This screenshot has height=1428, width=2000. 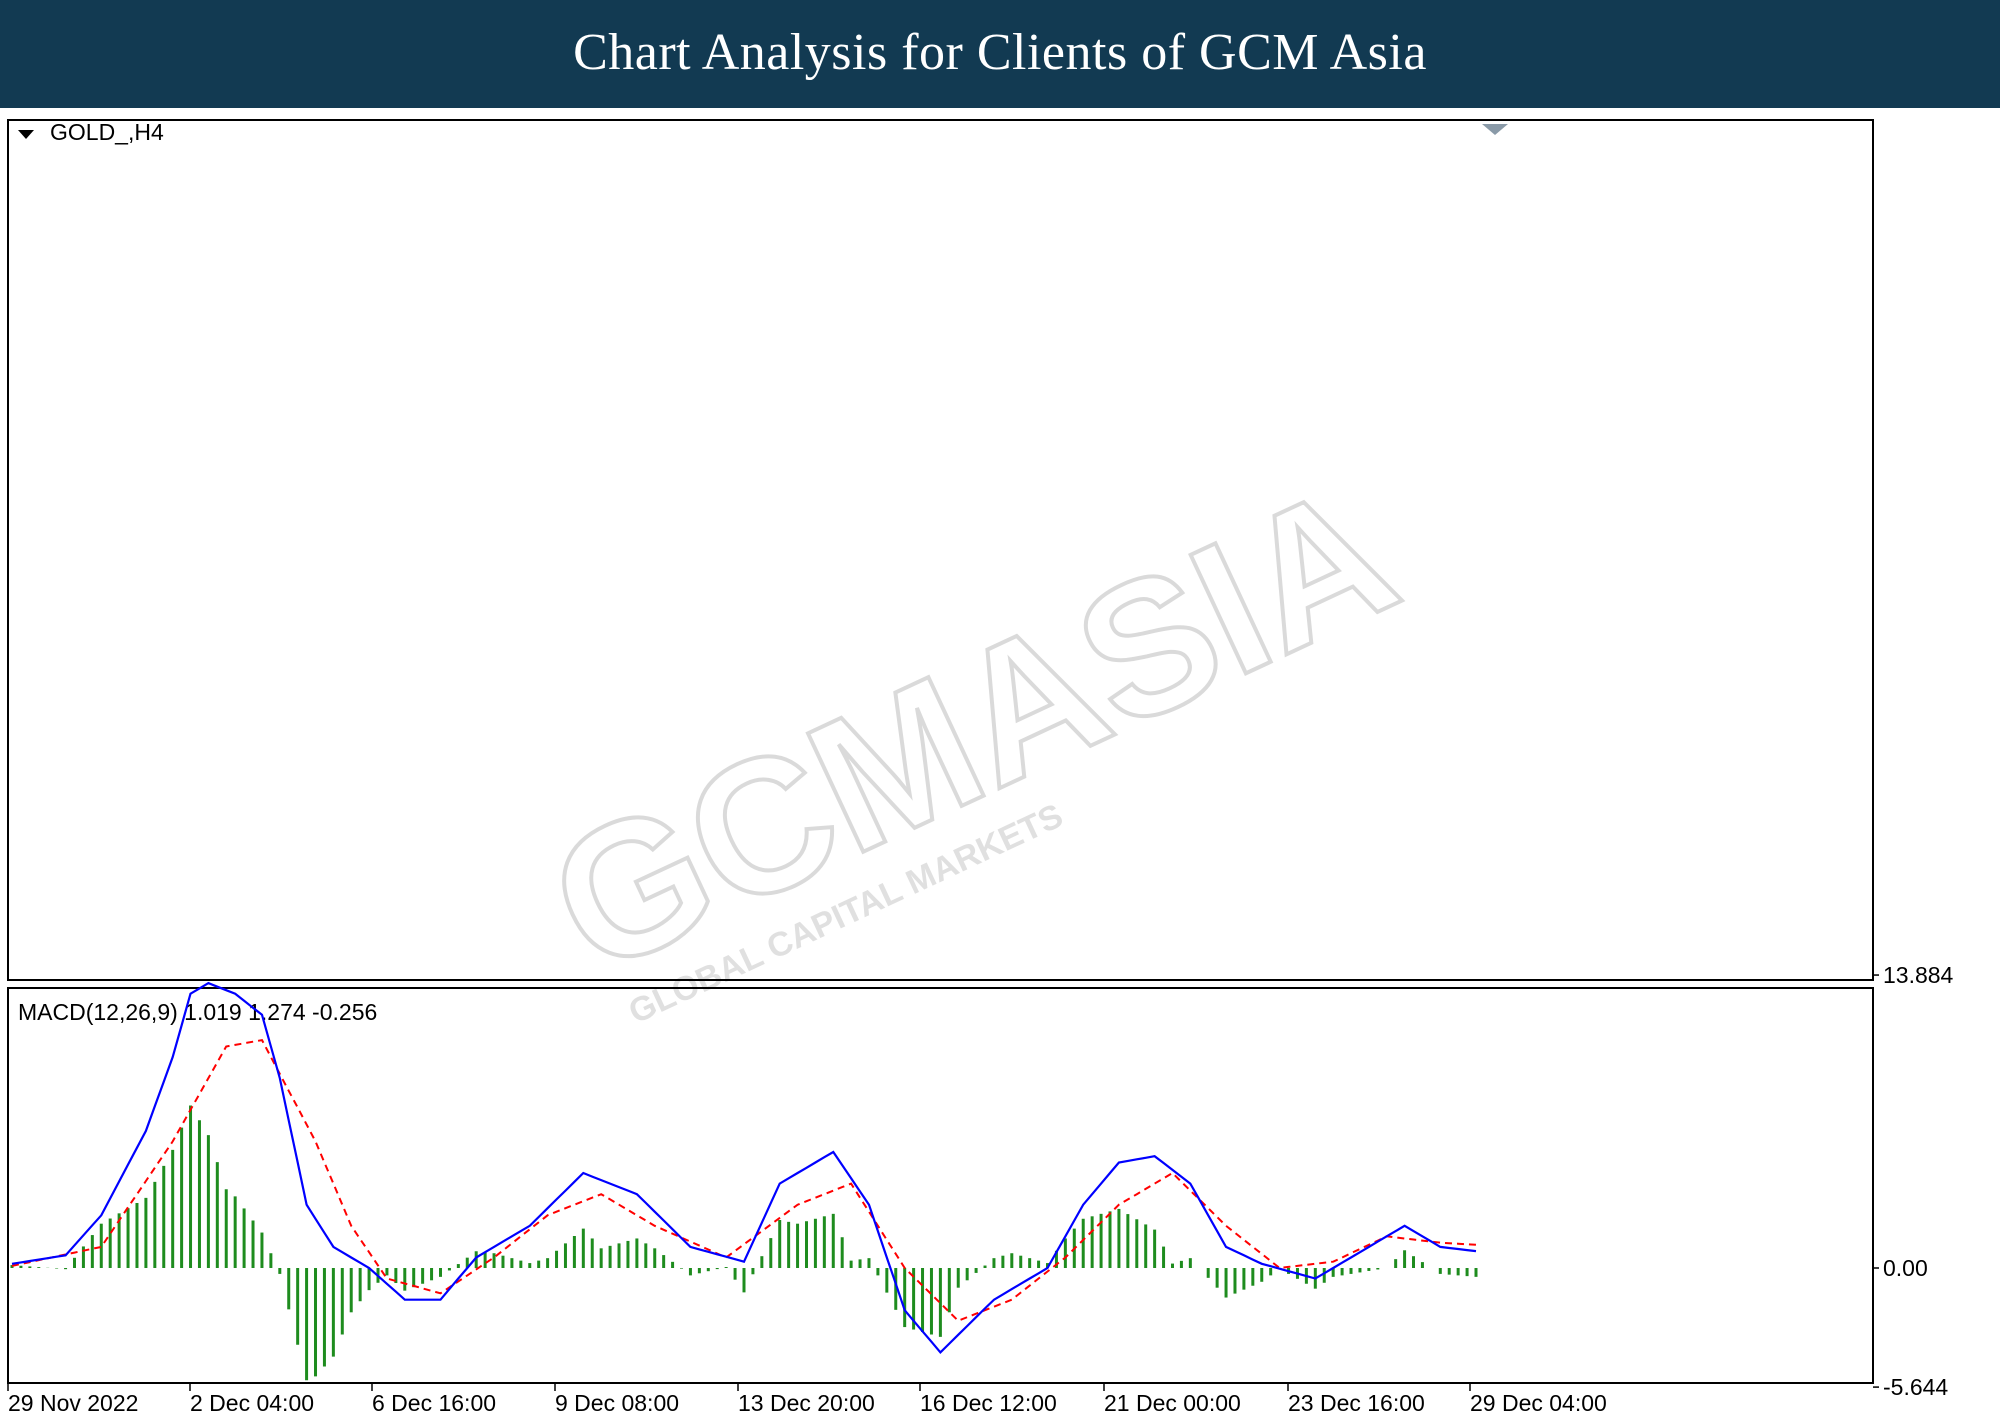 What do you see at coordinates (73, 1403) in the screenshot?
I see `x-tick-label: 29 Nov 2022` at bounding box center [73, 1403].